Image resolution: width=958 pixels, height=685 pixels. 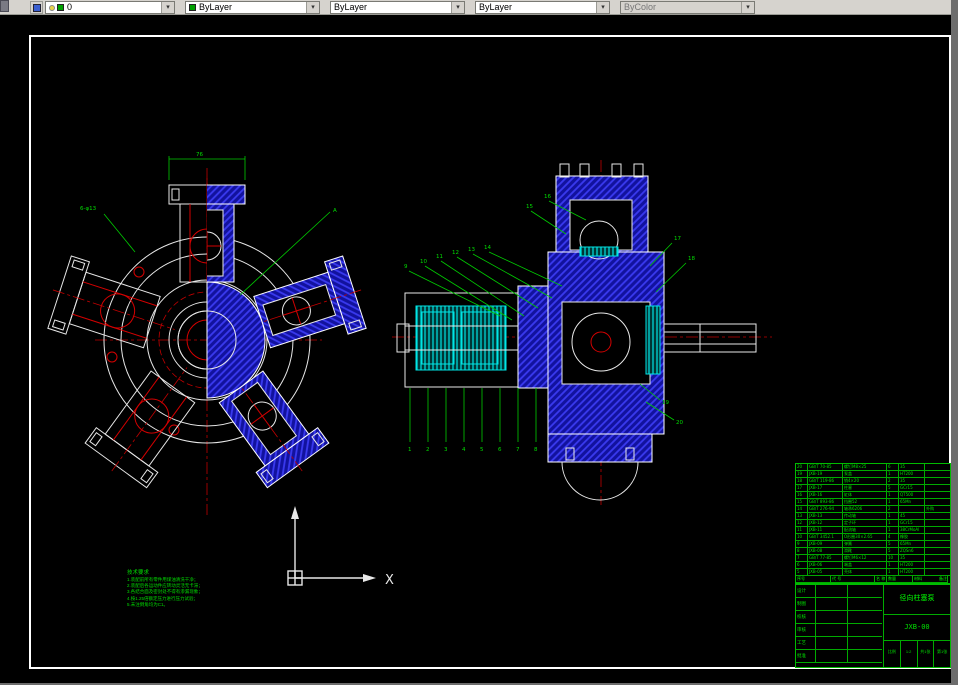 I want to click on color-combo-value: ByLayer, so click(x=216, y=7).